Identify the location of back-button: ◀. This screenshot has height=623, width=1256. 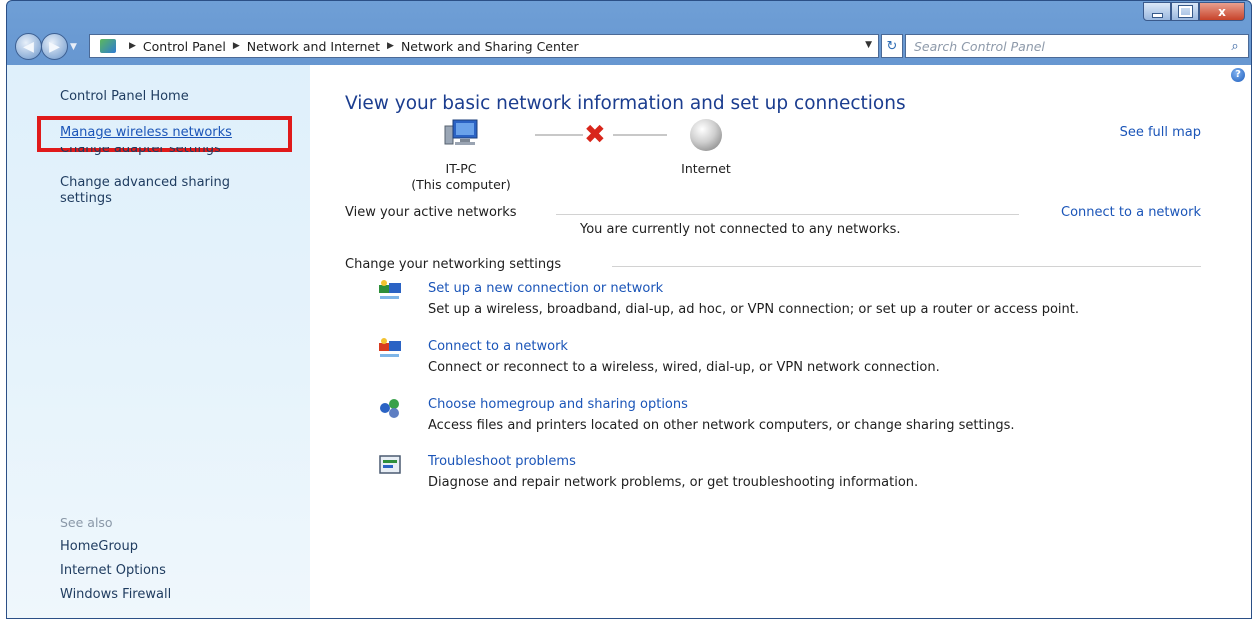
(28, 46).